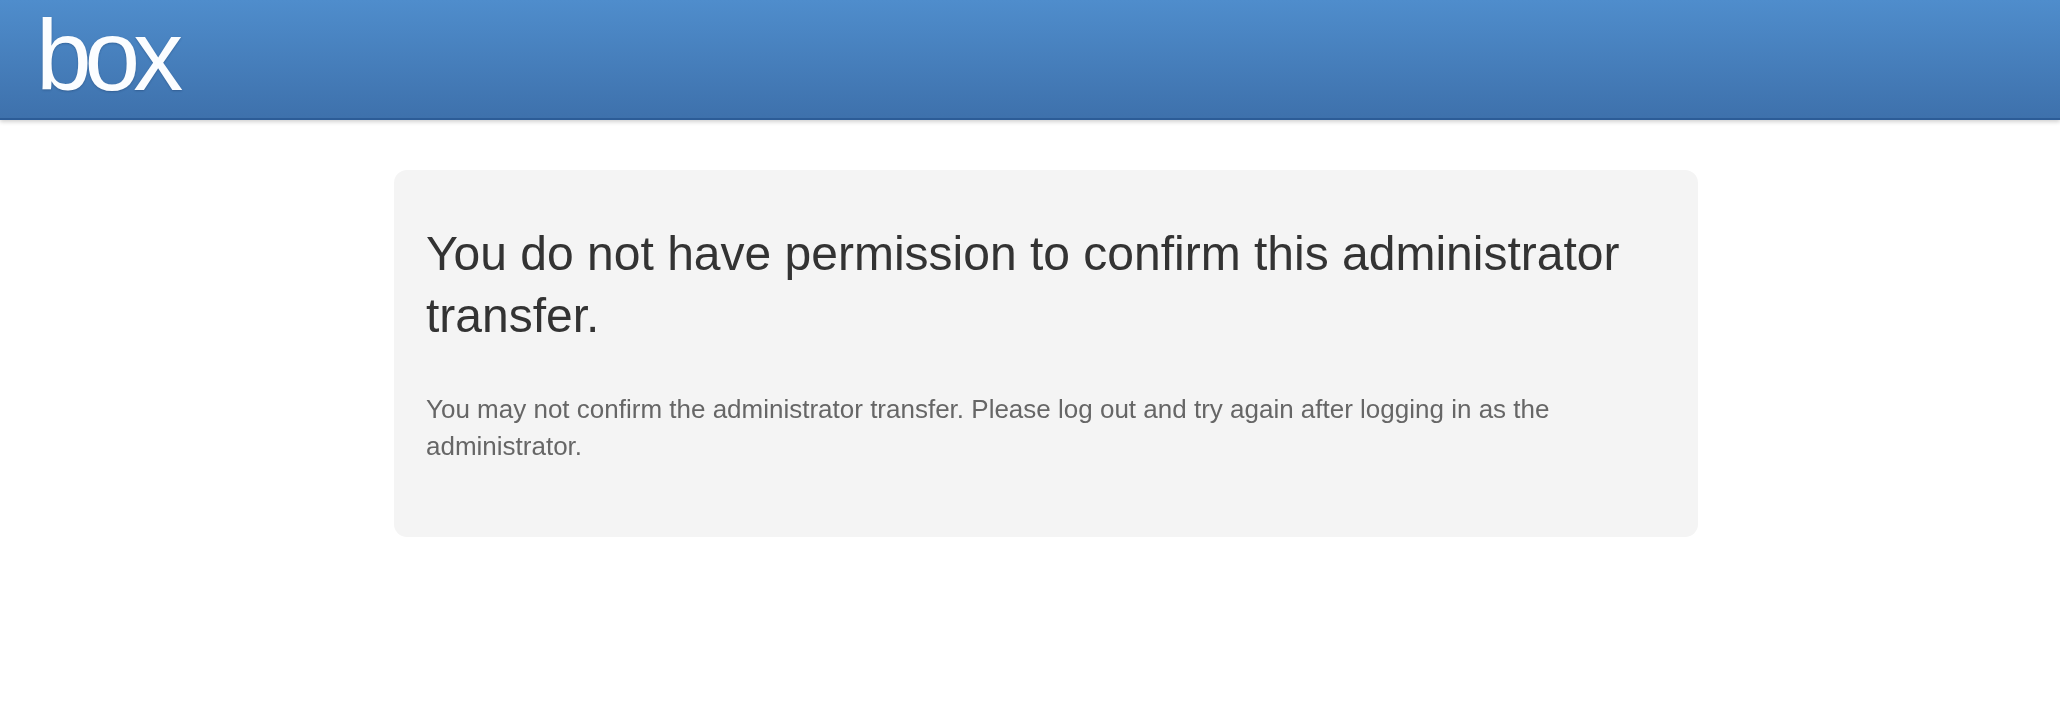 The width and height of the screenshot is (2060, 718). Describe the element at coordinates (988, 428) in the screenshot. I see `error-message: You may not confirm the administrator transfer. Please log out and try again after logging in as the administrator.` at that location.